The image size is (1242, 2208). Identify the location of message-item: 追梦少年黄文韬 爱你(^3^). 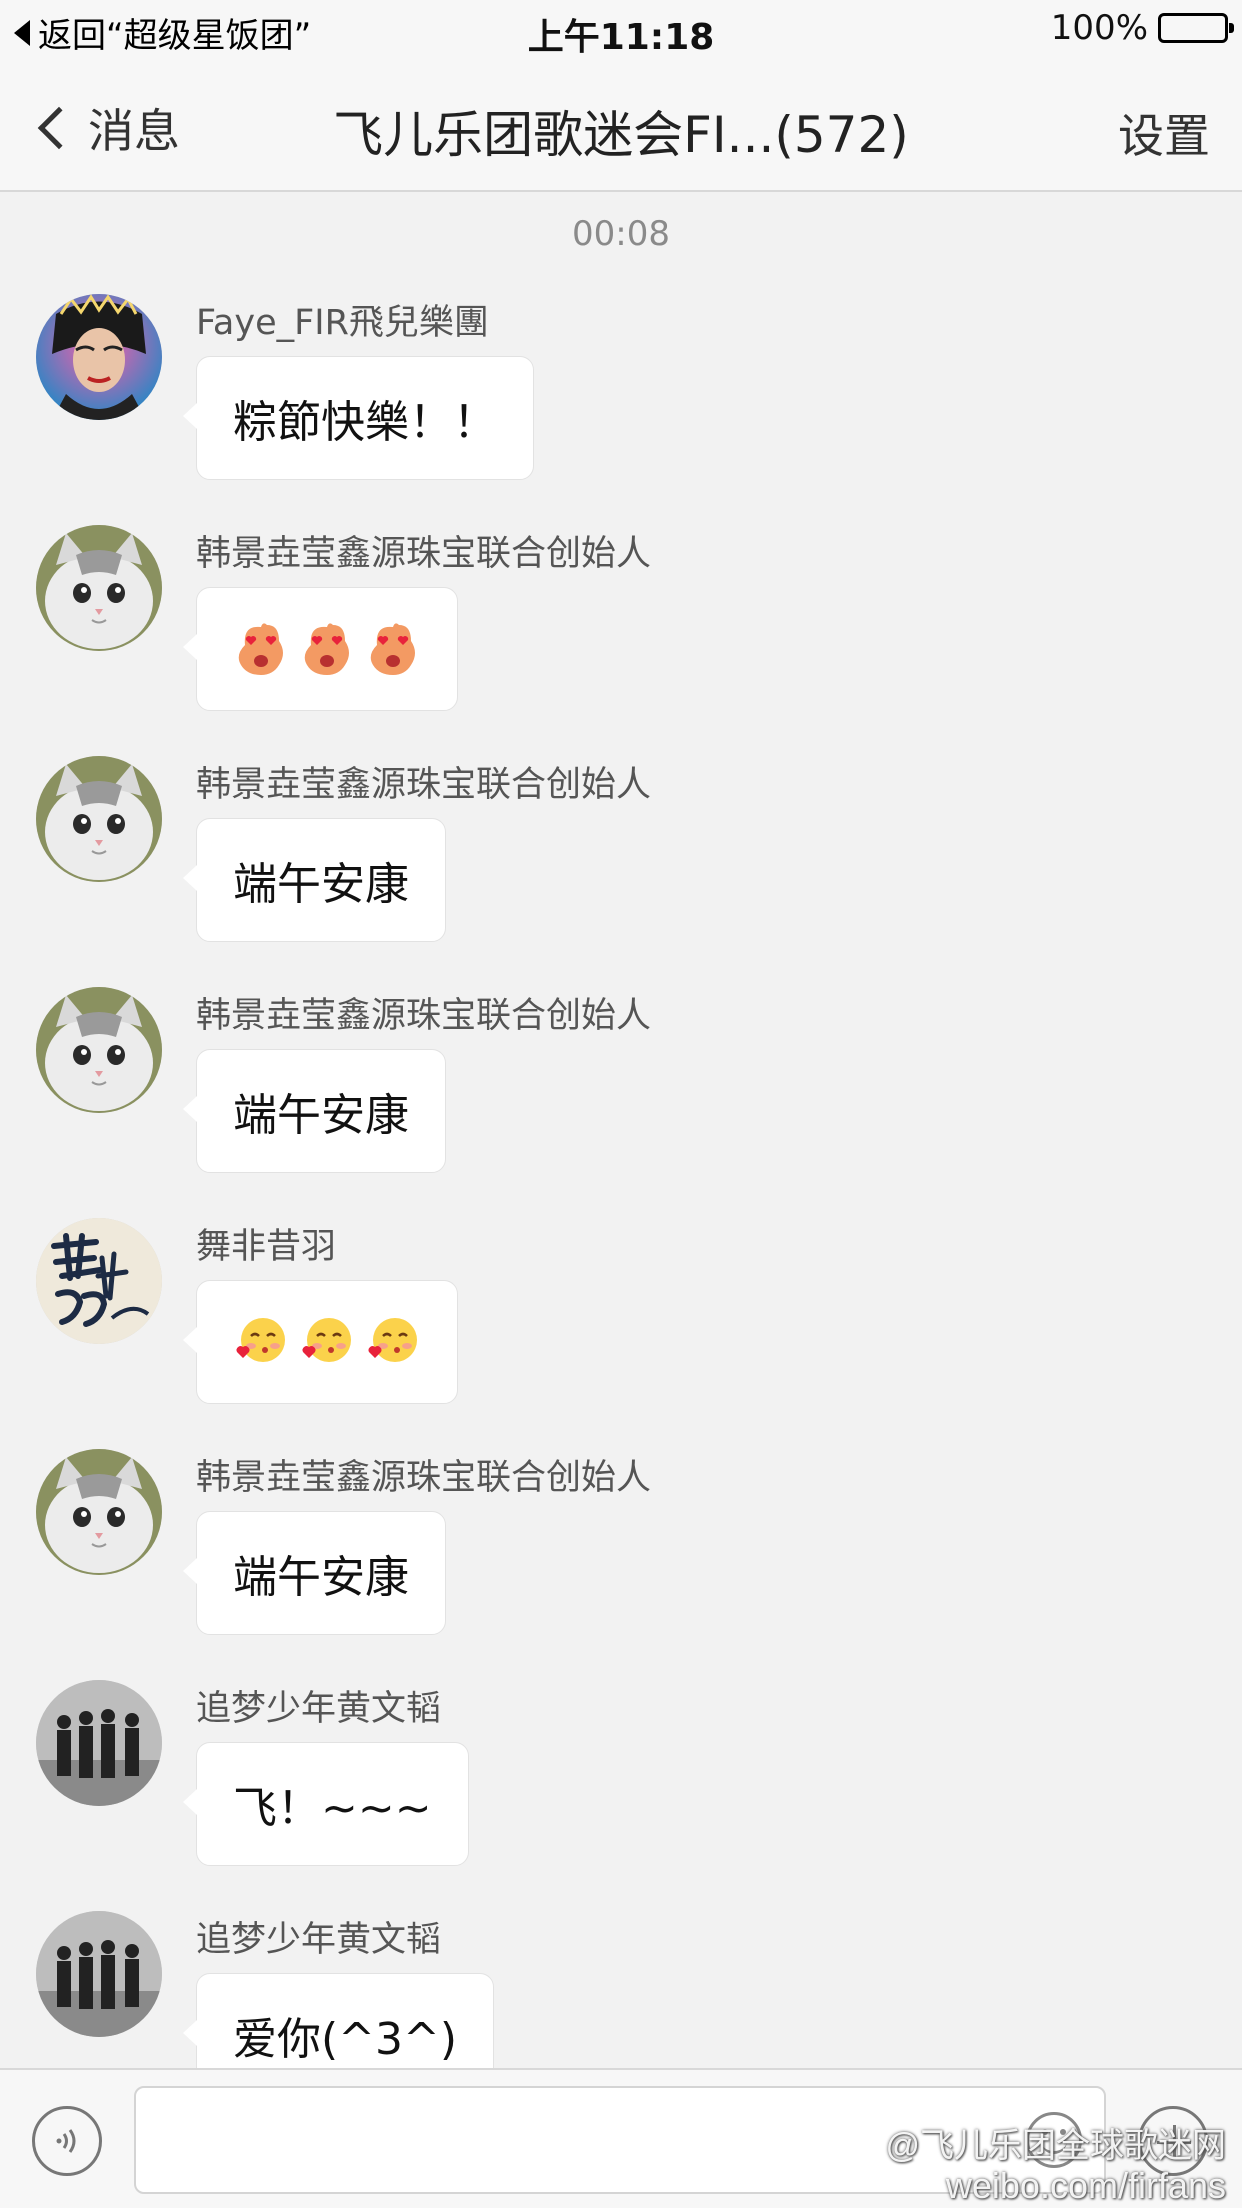
(621, 1989).